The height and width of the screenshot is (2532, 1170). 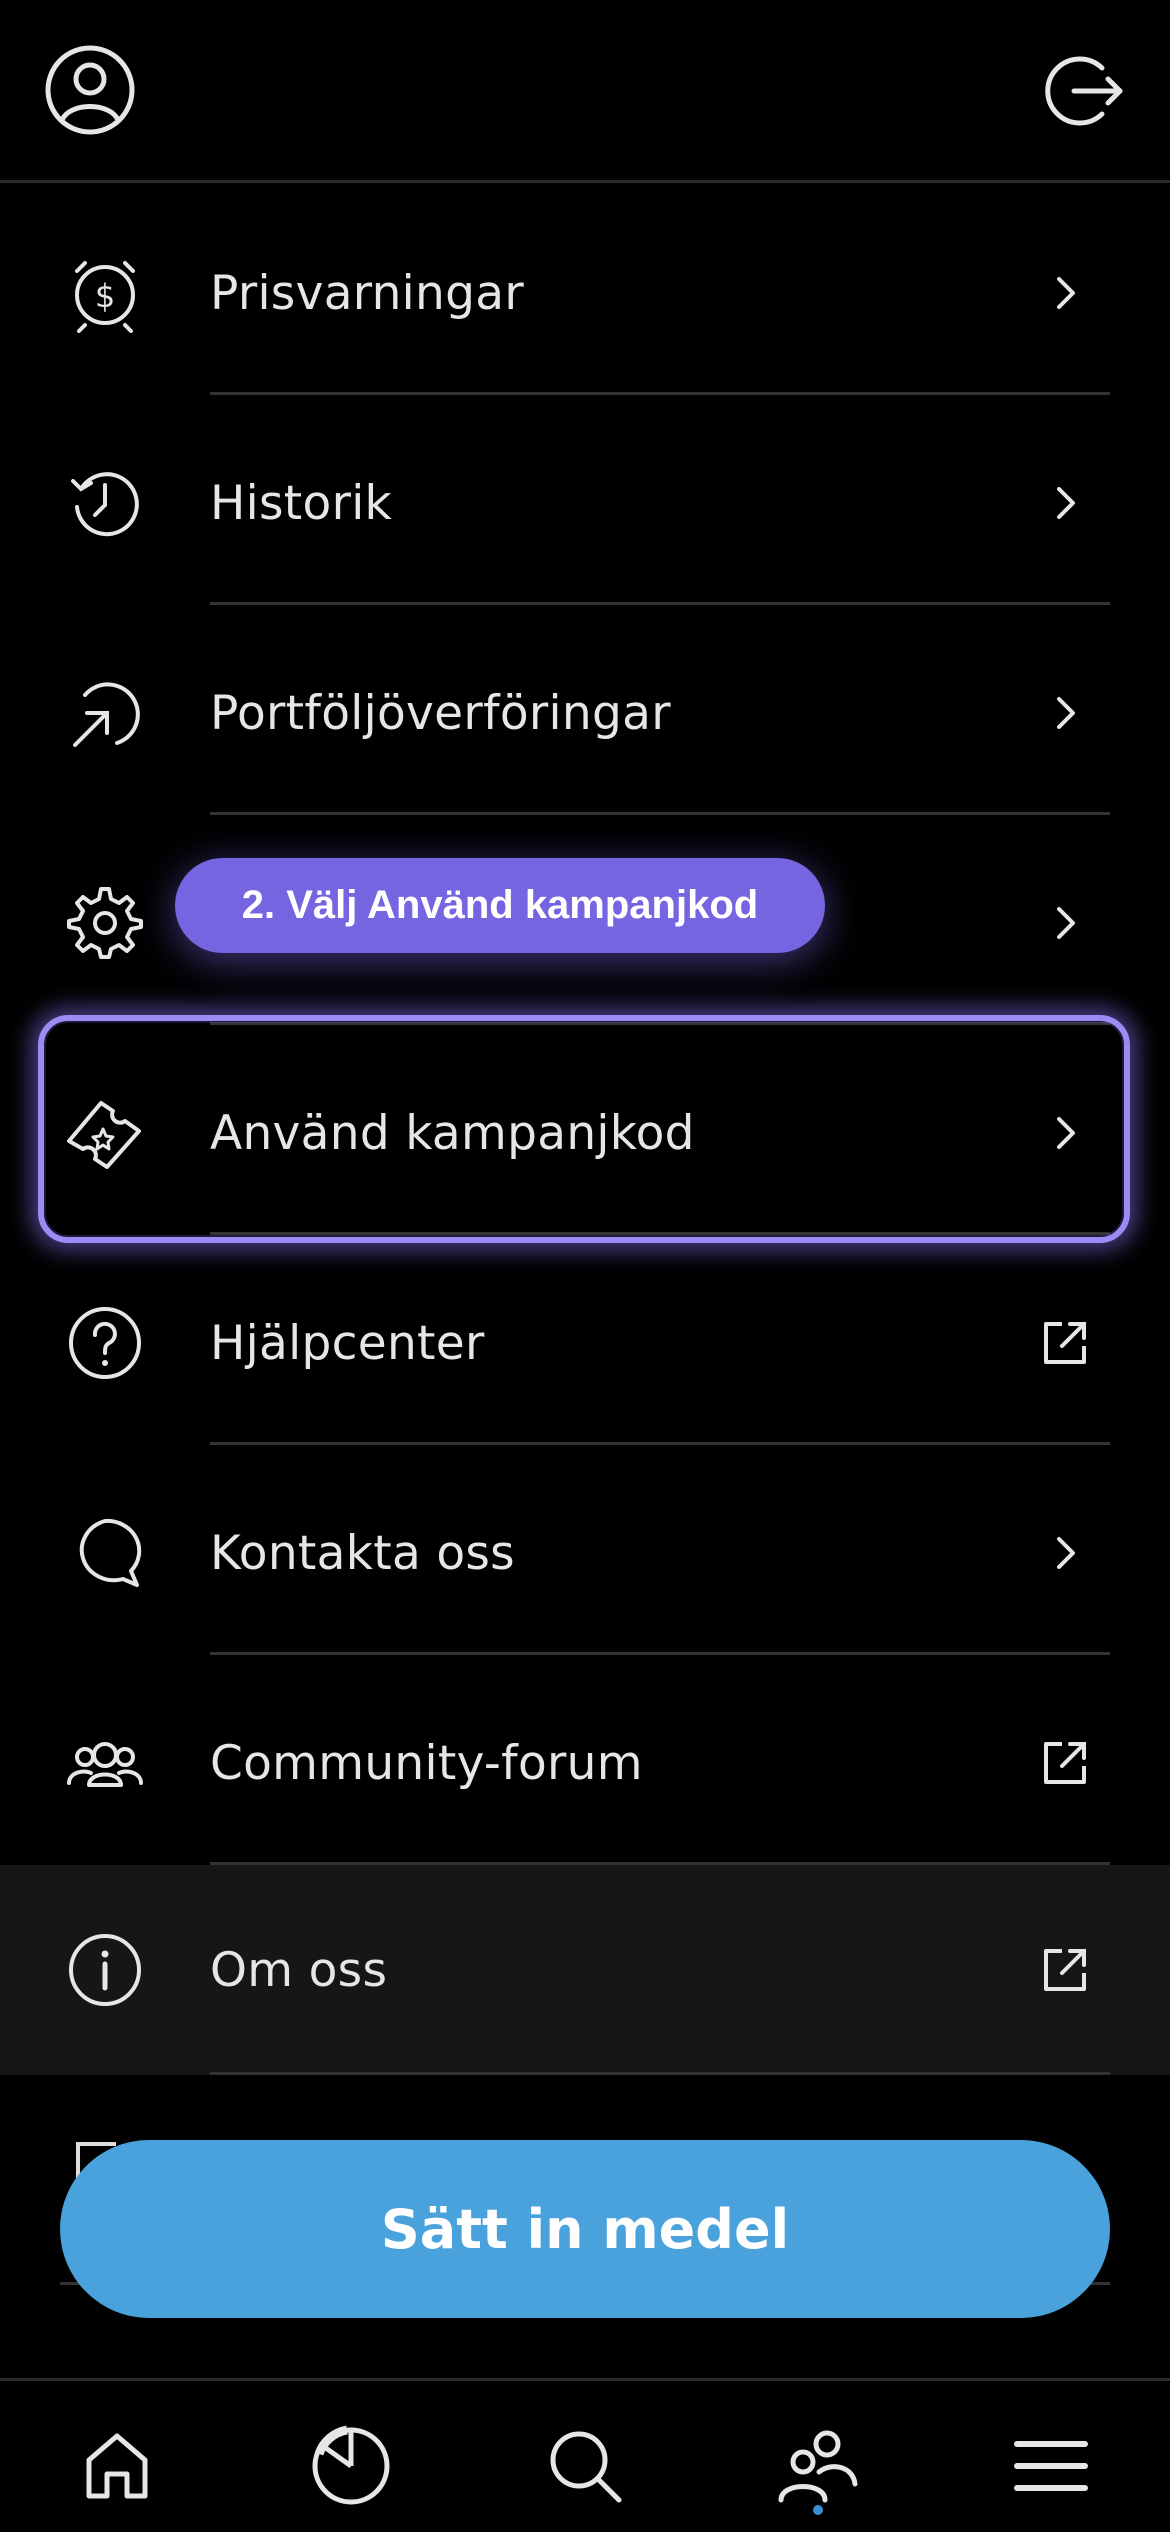 I want to click on menu-item-kontakta-oss: Kontakta oss, so click(x=585, y=1553).